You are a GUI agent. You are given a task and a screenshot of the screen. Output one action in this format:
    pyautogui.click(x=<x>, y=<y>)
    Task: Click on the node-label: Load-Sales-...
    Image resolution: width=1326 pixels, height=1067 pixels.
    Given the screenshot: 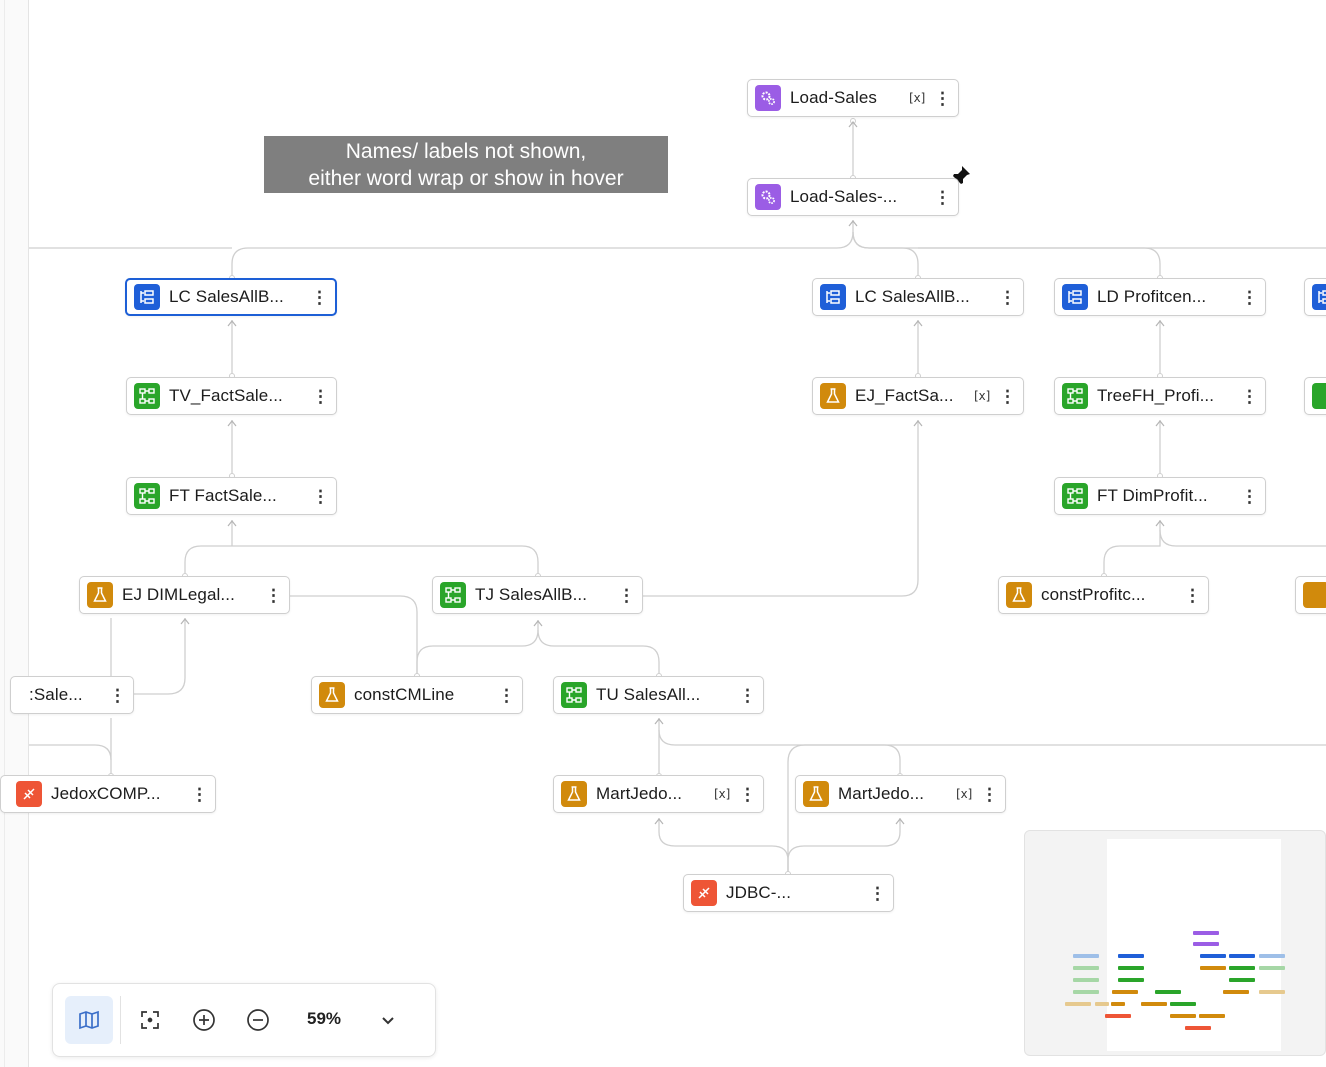 What is the action you would take?
    pyautogui.click(x=844, y=196)
    